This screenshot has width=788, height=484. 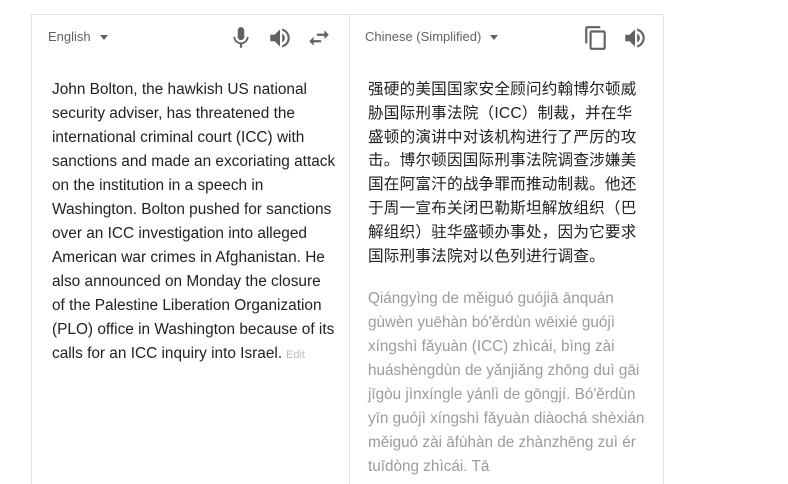 I want to click on source-language-selector: English, so click(x=78, y=36).